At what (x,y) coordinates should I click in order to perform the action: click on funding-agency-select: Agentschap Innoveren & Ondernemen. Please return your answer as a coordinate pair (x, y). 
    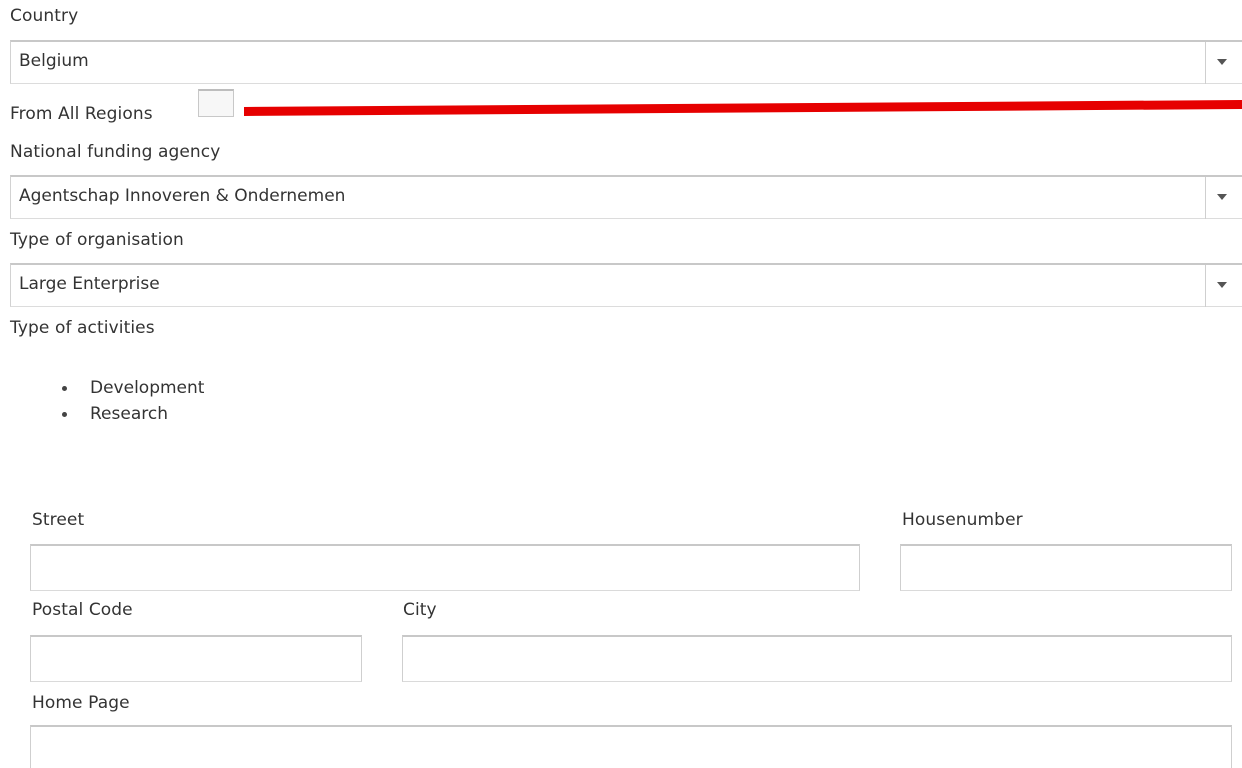
    Looking at the image, I should click on (626, 197).